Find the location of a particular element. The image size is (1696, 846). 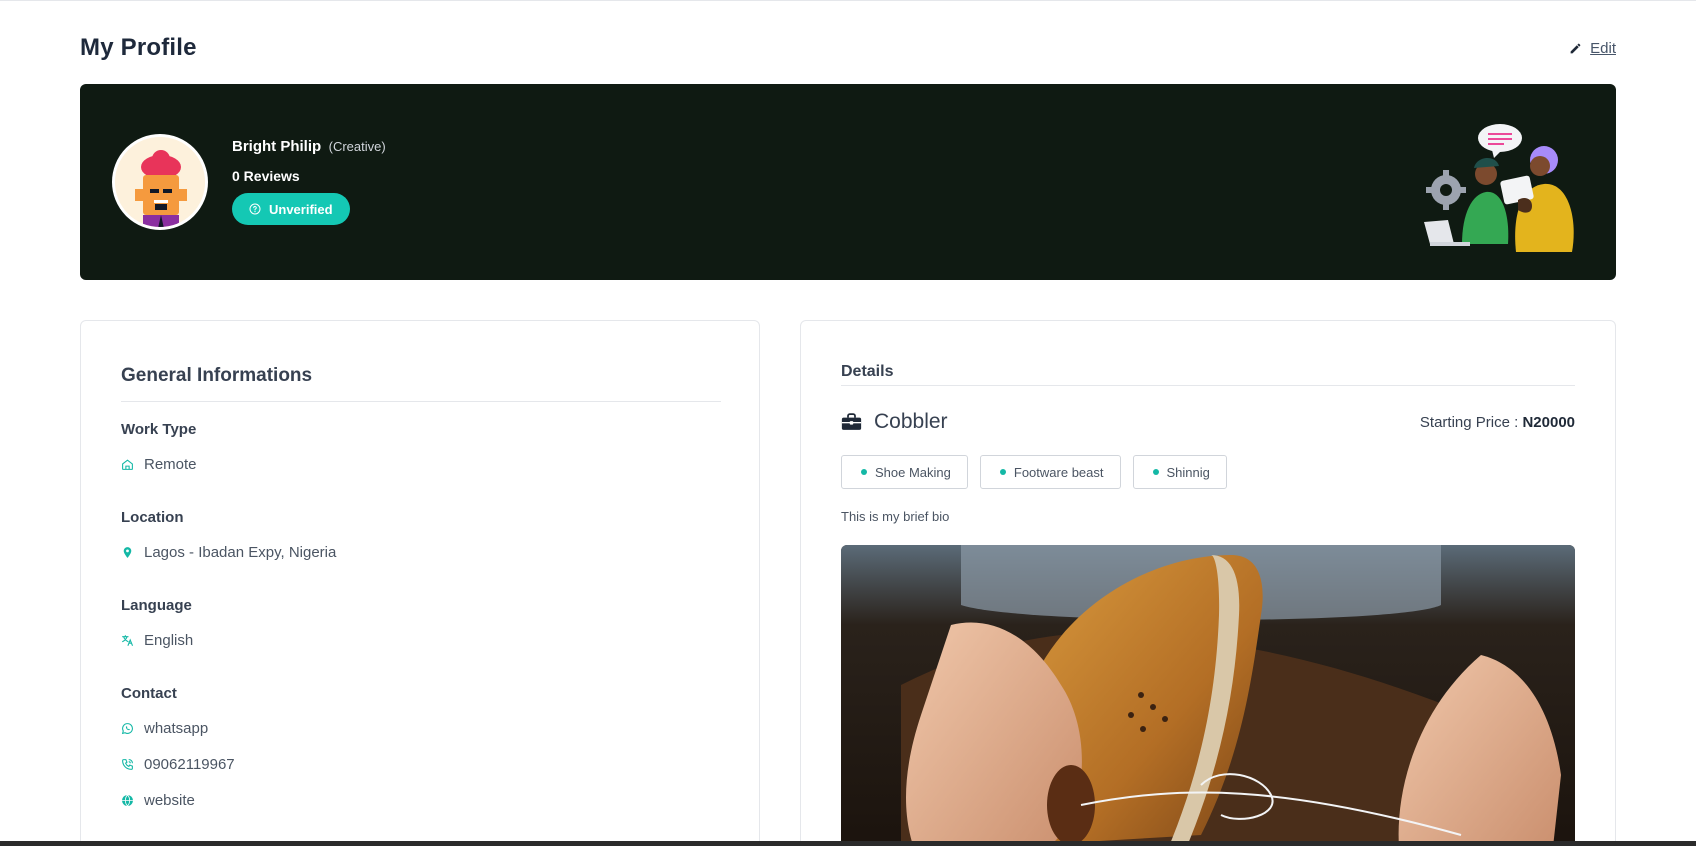

question-circle-icon is located at coordinates (255, 209).